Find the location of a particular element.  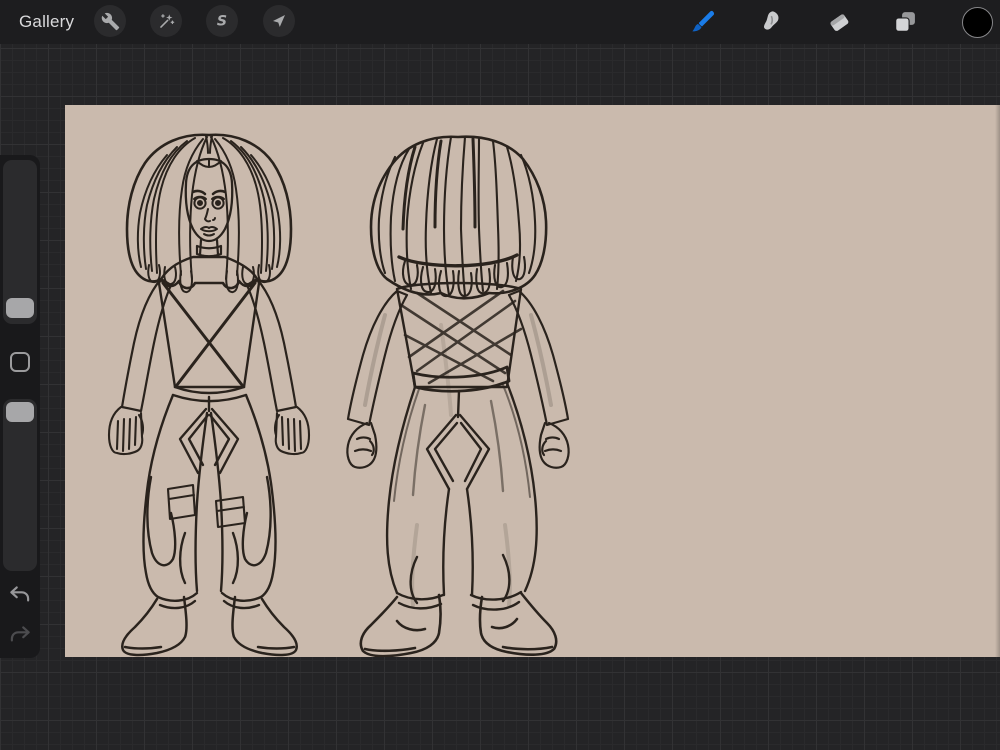

gallery-button: Gallery is located at coordinates (46, 22).